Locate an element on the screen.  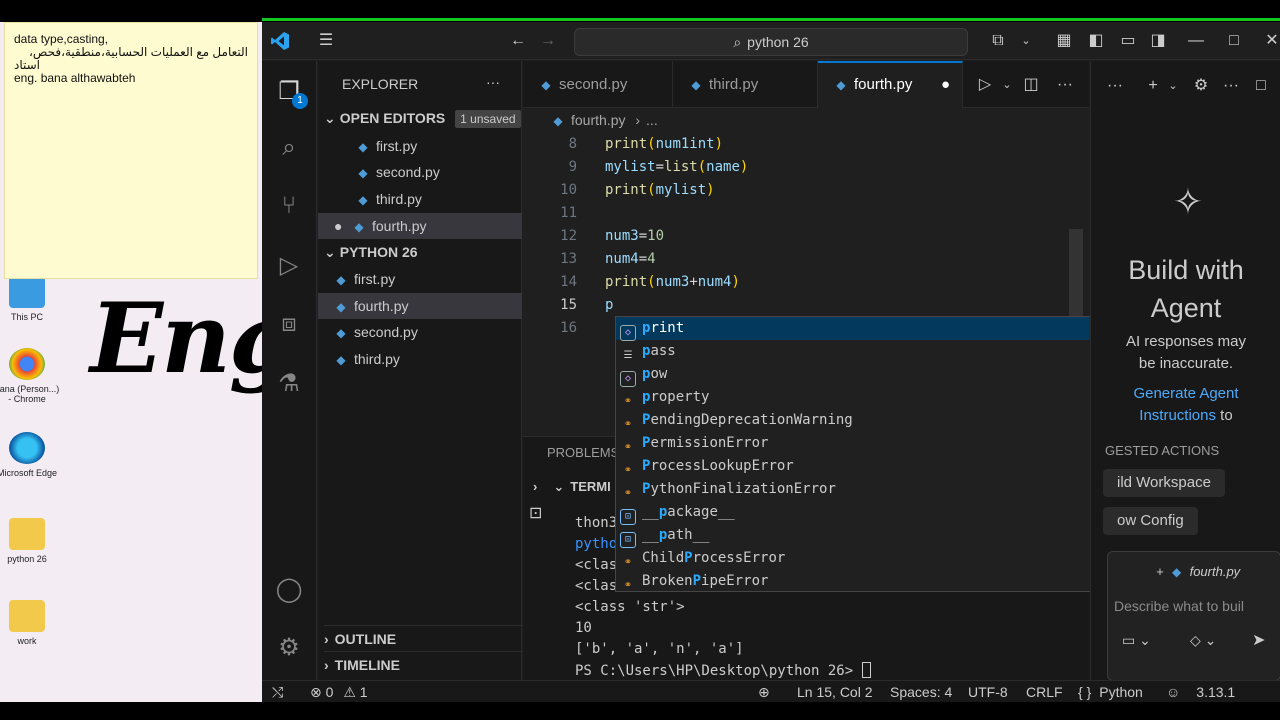
tab-second: ◆ second.py is located at coordinates (598, 84).